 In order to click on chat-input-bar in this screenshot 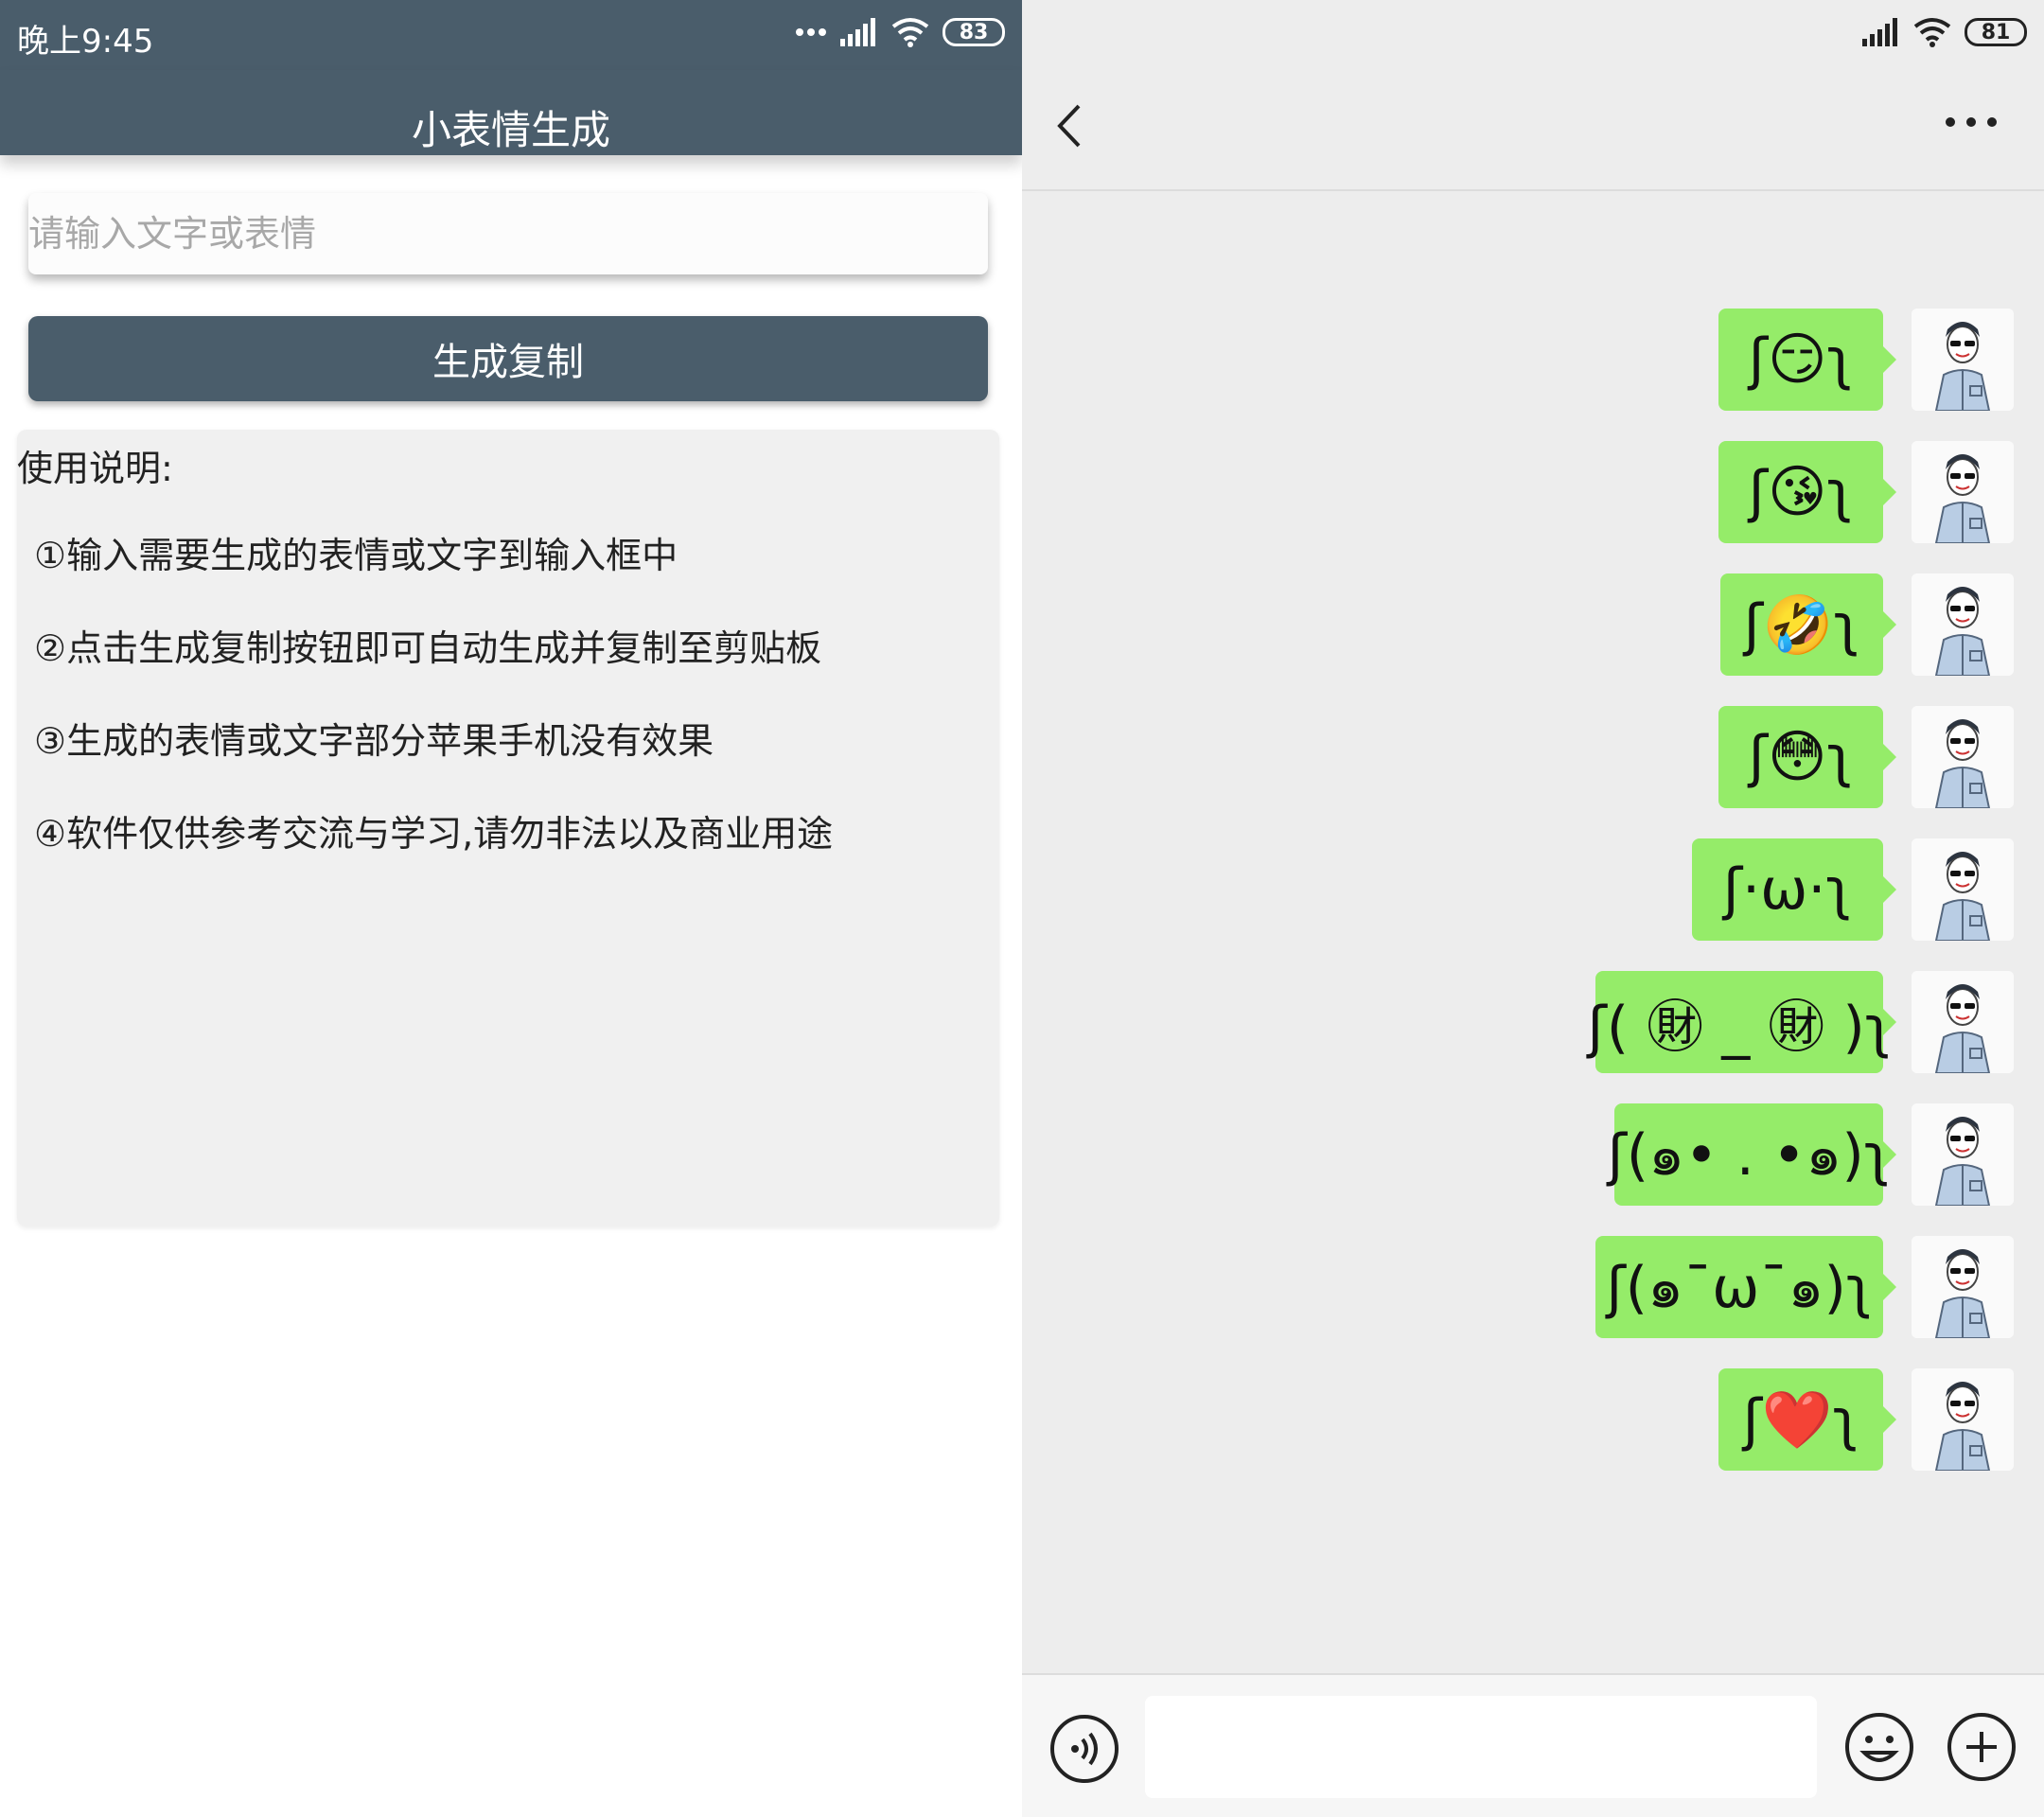, I will do `click(1533, 1745)`.